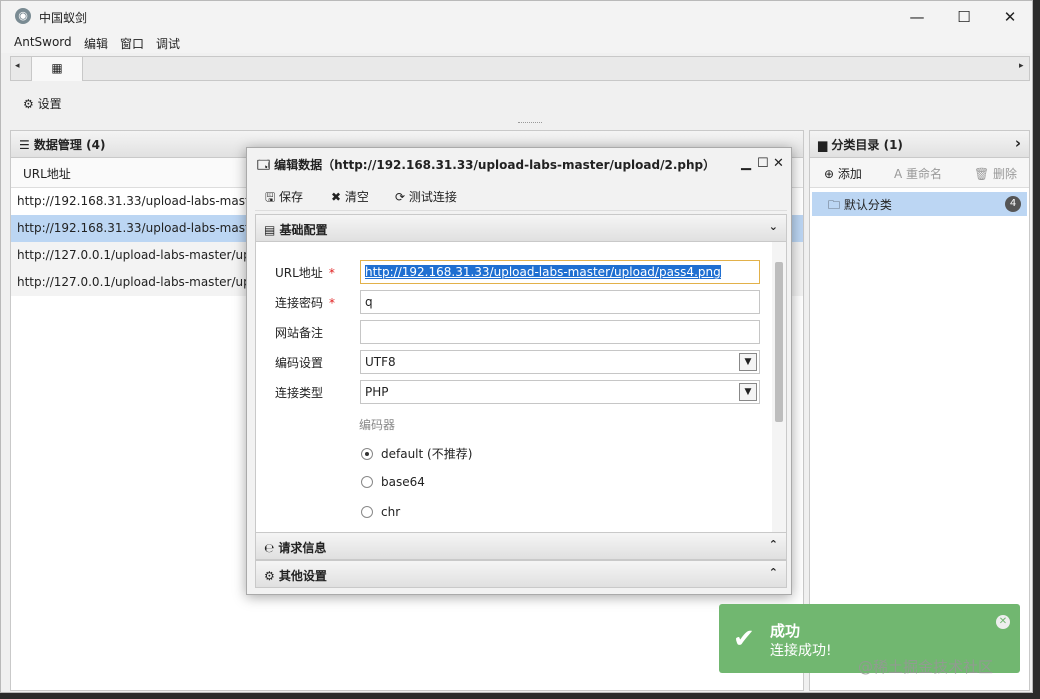  I want to click on chevron-right-icon: ›, so click(1018, 143).